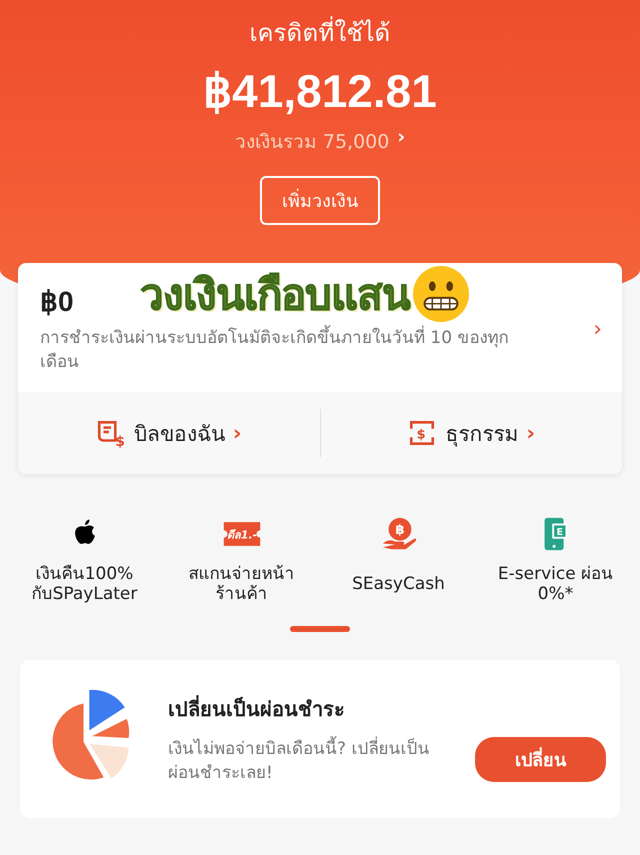 This screenshot has width=640, height=855. I want to click on bill-link: $ ธุรกรรม ›, so click(471, 433).